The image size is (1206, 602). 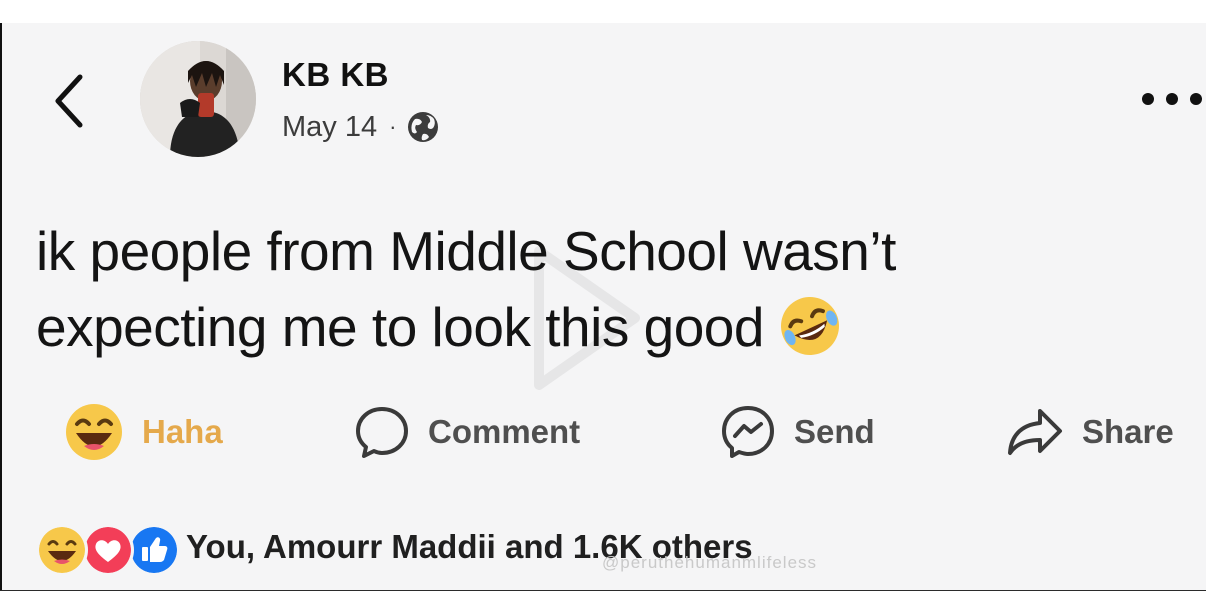 What do you see at coordinates (504, 431) in the screenshot?
I see `comment-label: Comment` at bounding box center [504, 431].